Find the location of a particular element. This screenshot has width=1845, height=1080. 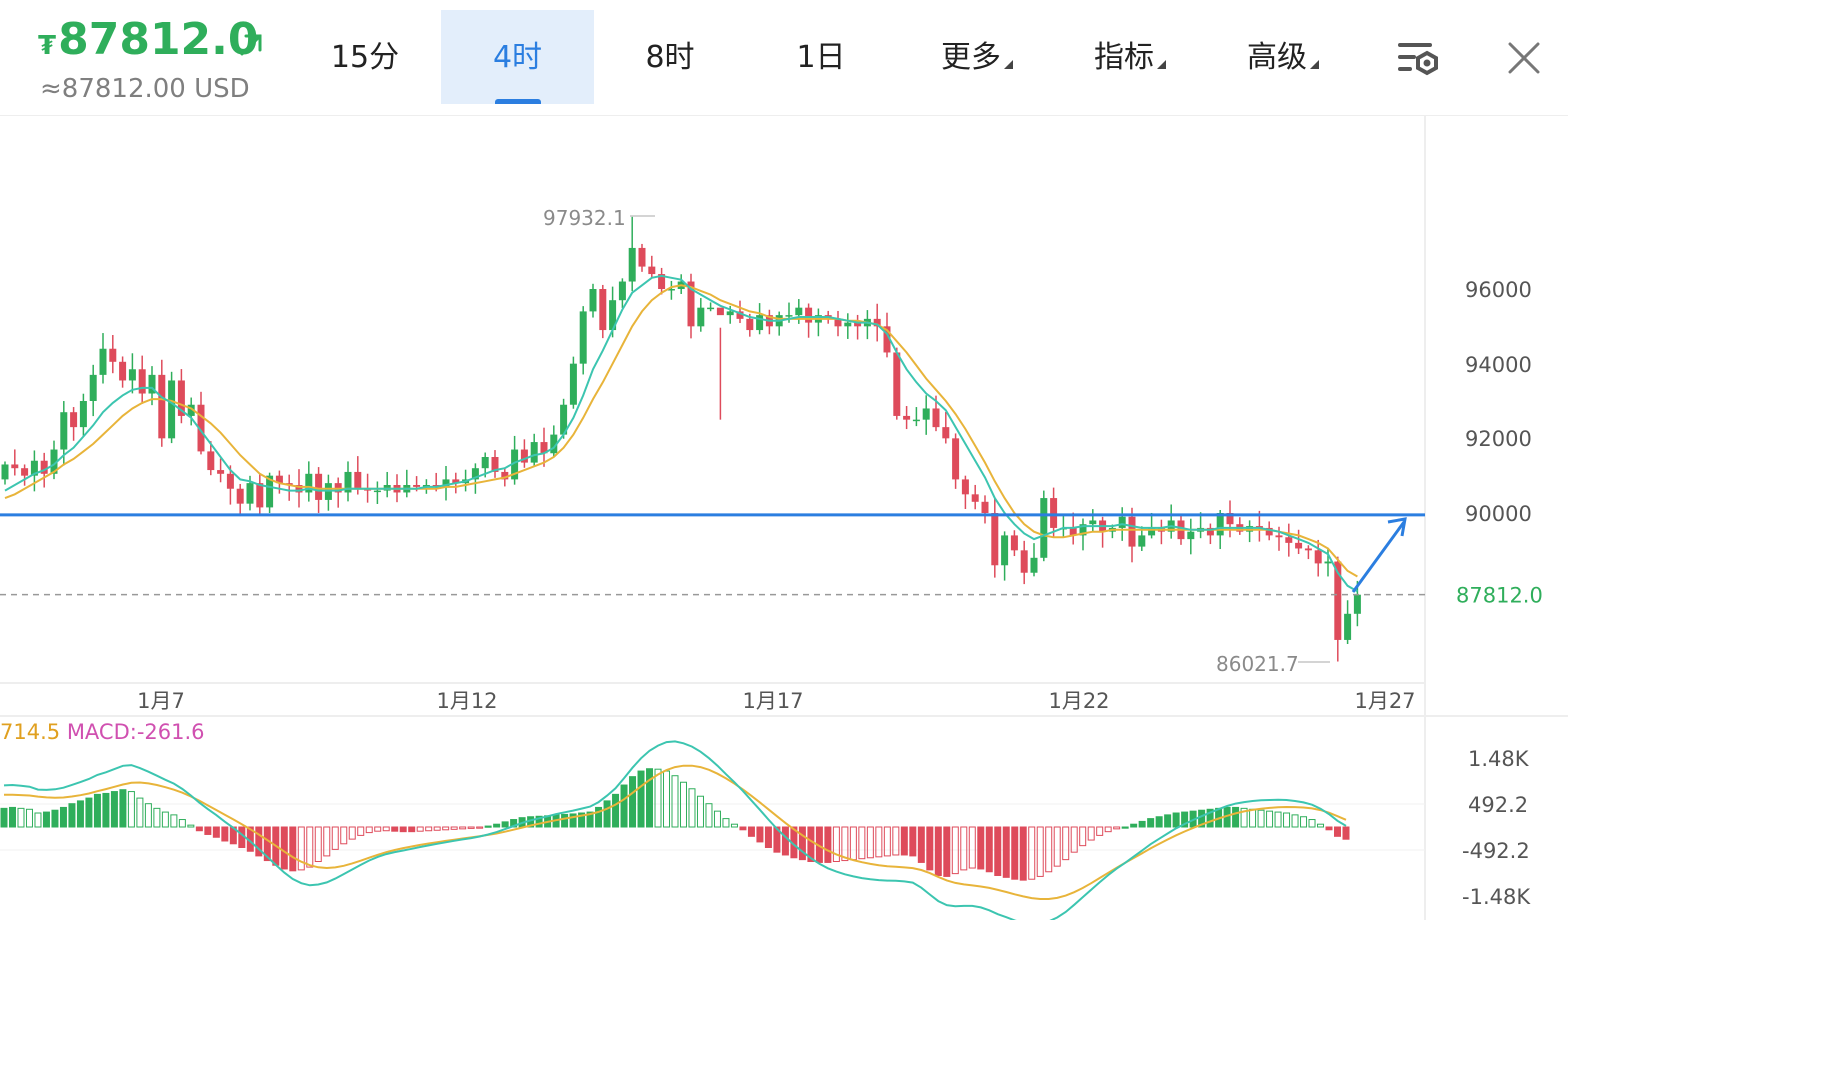

arrow-line is located at coordinates (1378, 557).